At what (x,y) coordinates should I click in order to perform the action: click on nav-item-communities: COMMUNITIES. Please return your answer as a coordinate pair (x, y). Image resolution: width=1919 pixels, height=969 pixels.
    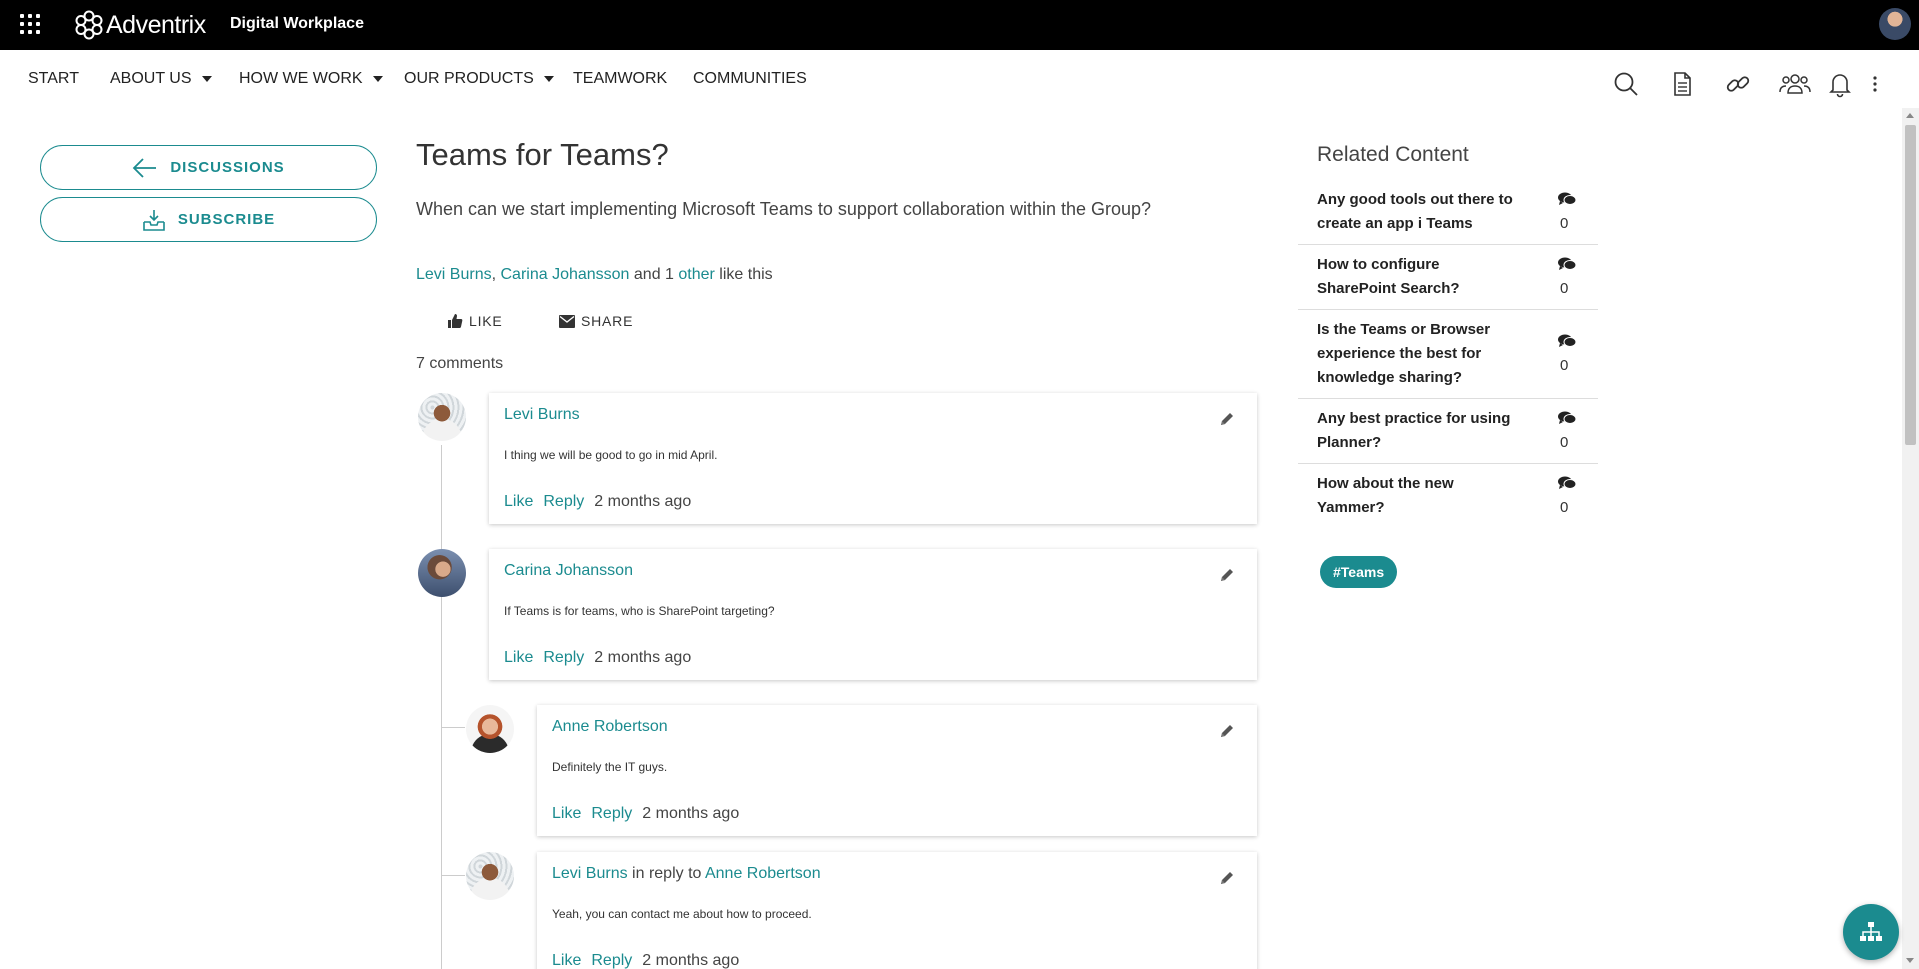
    Looking at the image, I should click on (750, 79).